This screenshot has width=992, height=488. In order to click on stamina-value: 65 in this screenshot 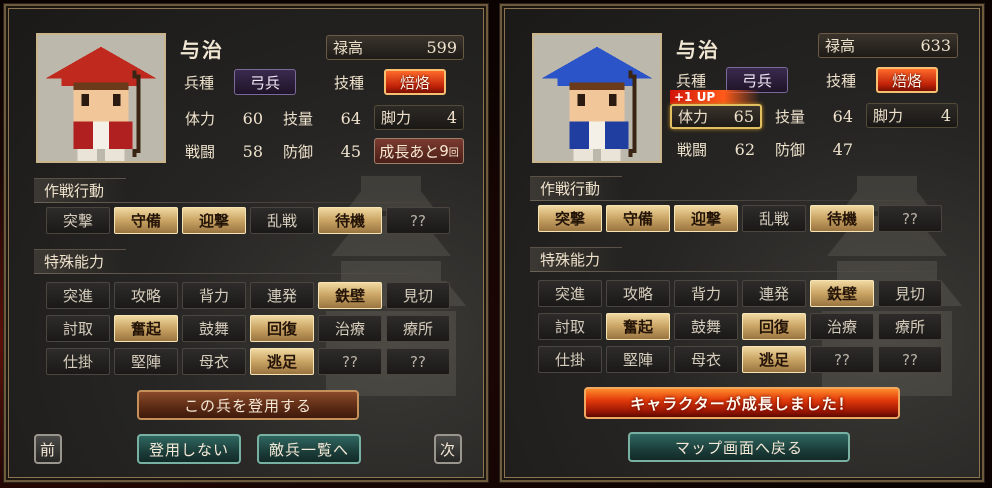, I will do `click(743, 116)`.